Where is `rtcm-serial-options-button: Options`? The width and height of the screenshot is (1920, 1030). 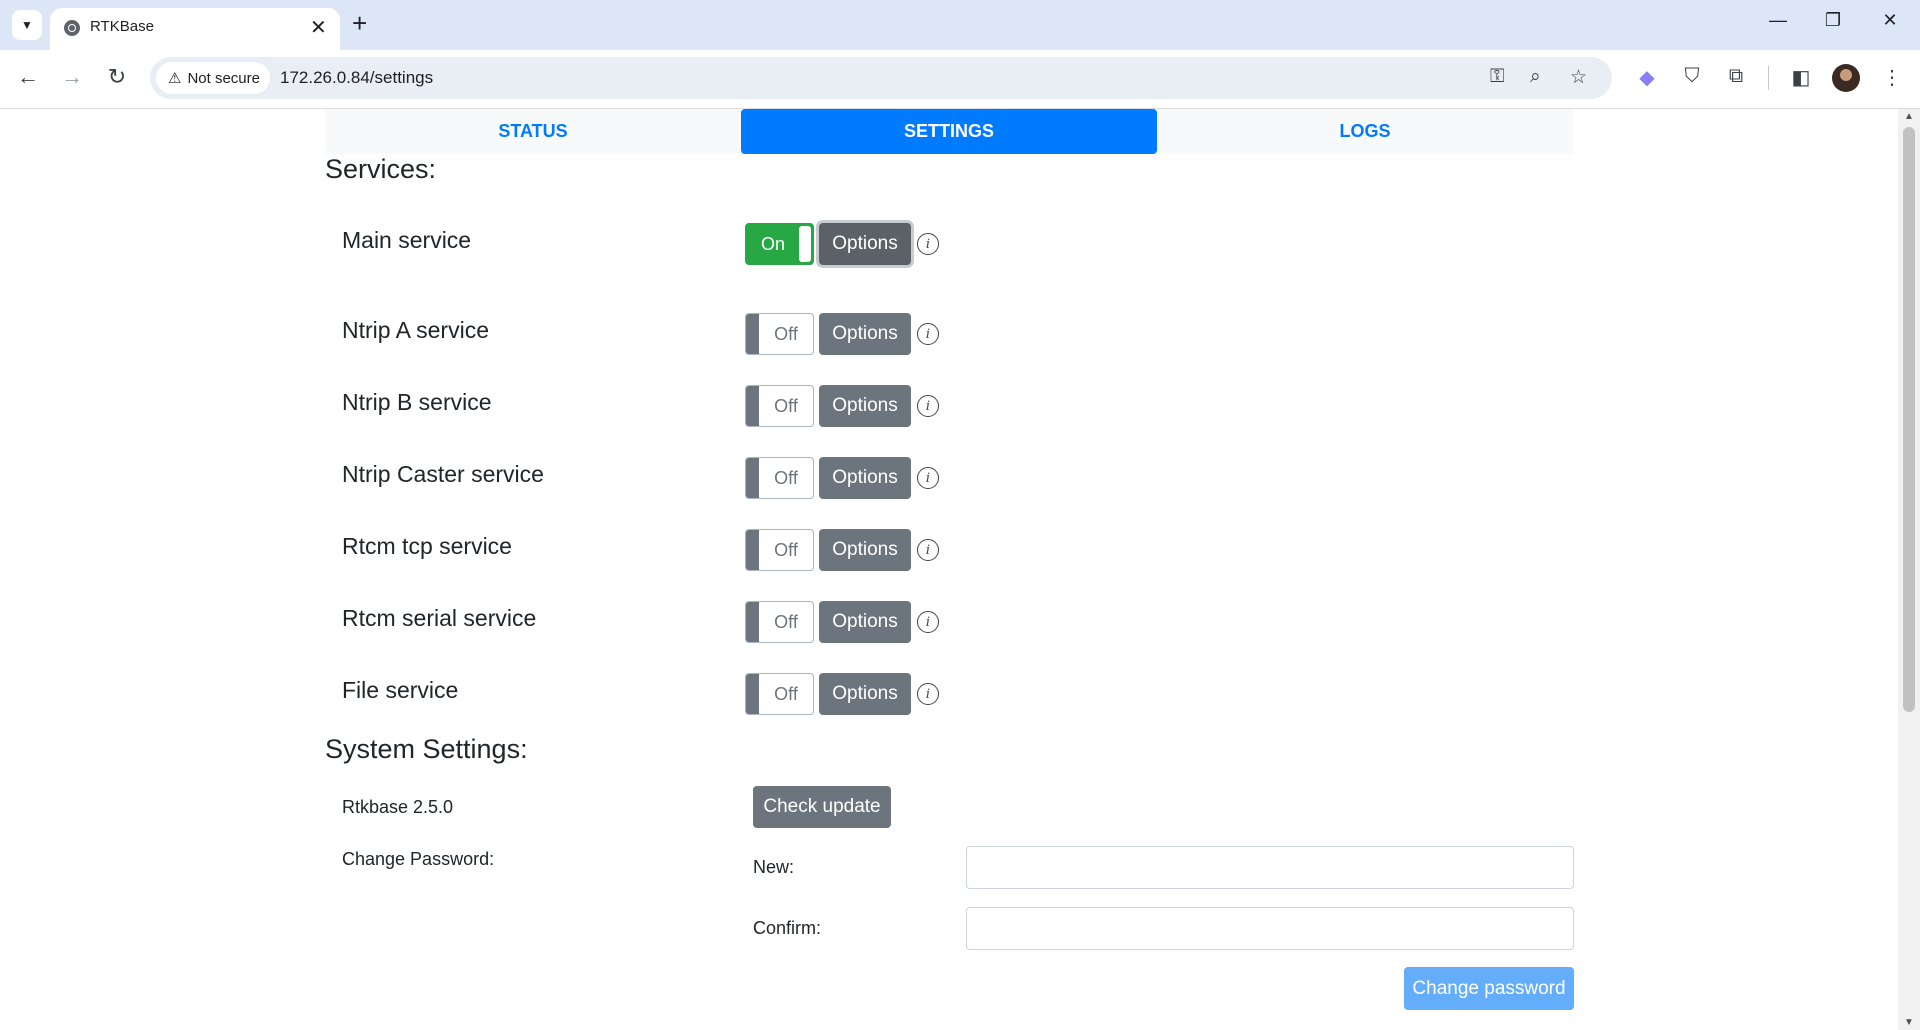 rtcm-serial-options-button: Options is located at coordinates (865, 622).